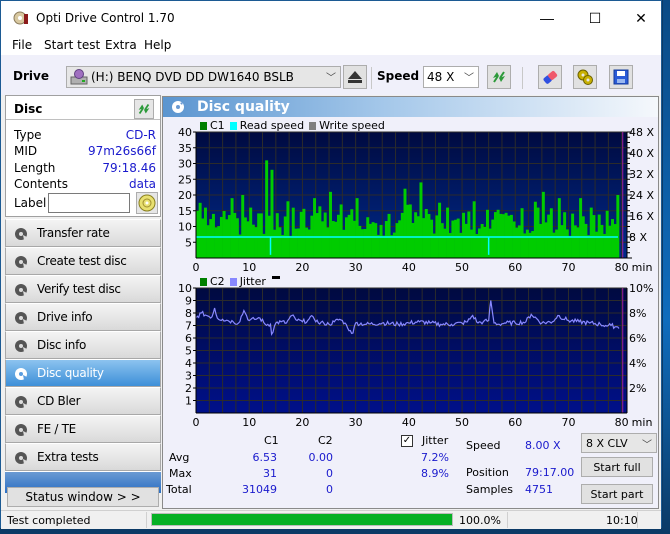 The width and height of the screenshot is (670, 534). I want to click on speed-select: 48 X ﹀, so click(451, 77).